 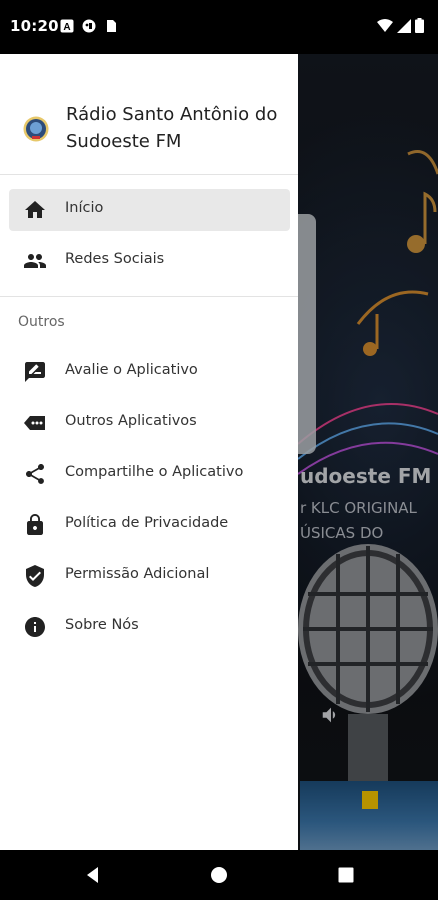 What do you see at coordinates (84, 208) in the screenshot?
I see `nav-item-label: Início` at bounding box center [84, 208].